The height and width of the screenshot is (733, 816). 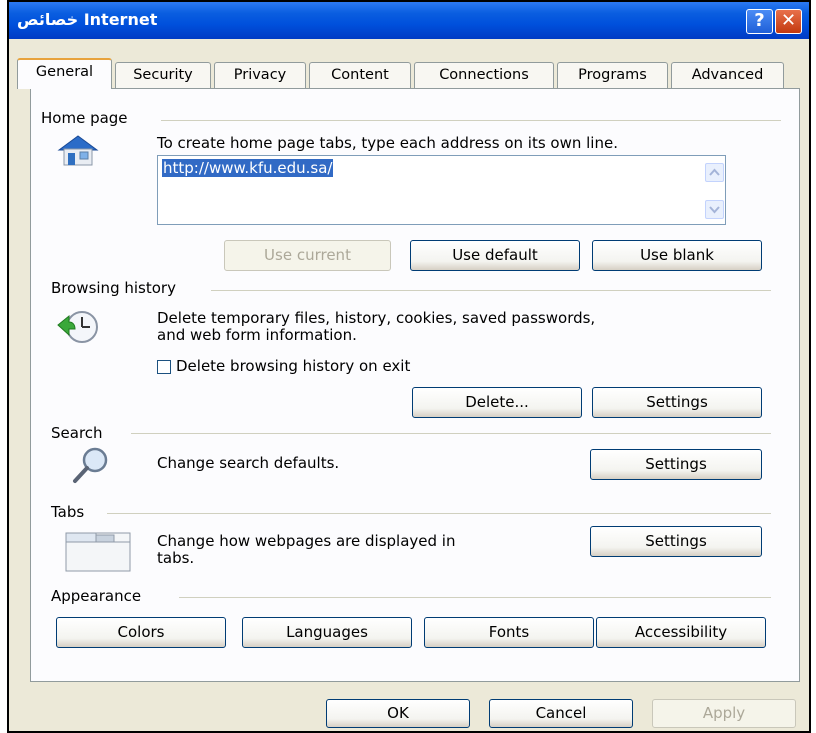 What do you see at coordinates (491, 290) in the screenshot?
I see `browsing-history-divider` at bounding box center [491, 290].